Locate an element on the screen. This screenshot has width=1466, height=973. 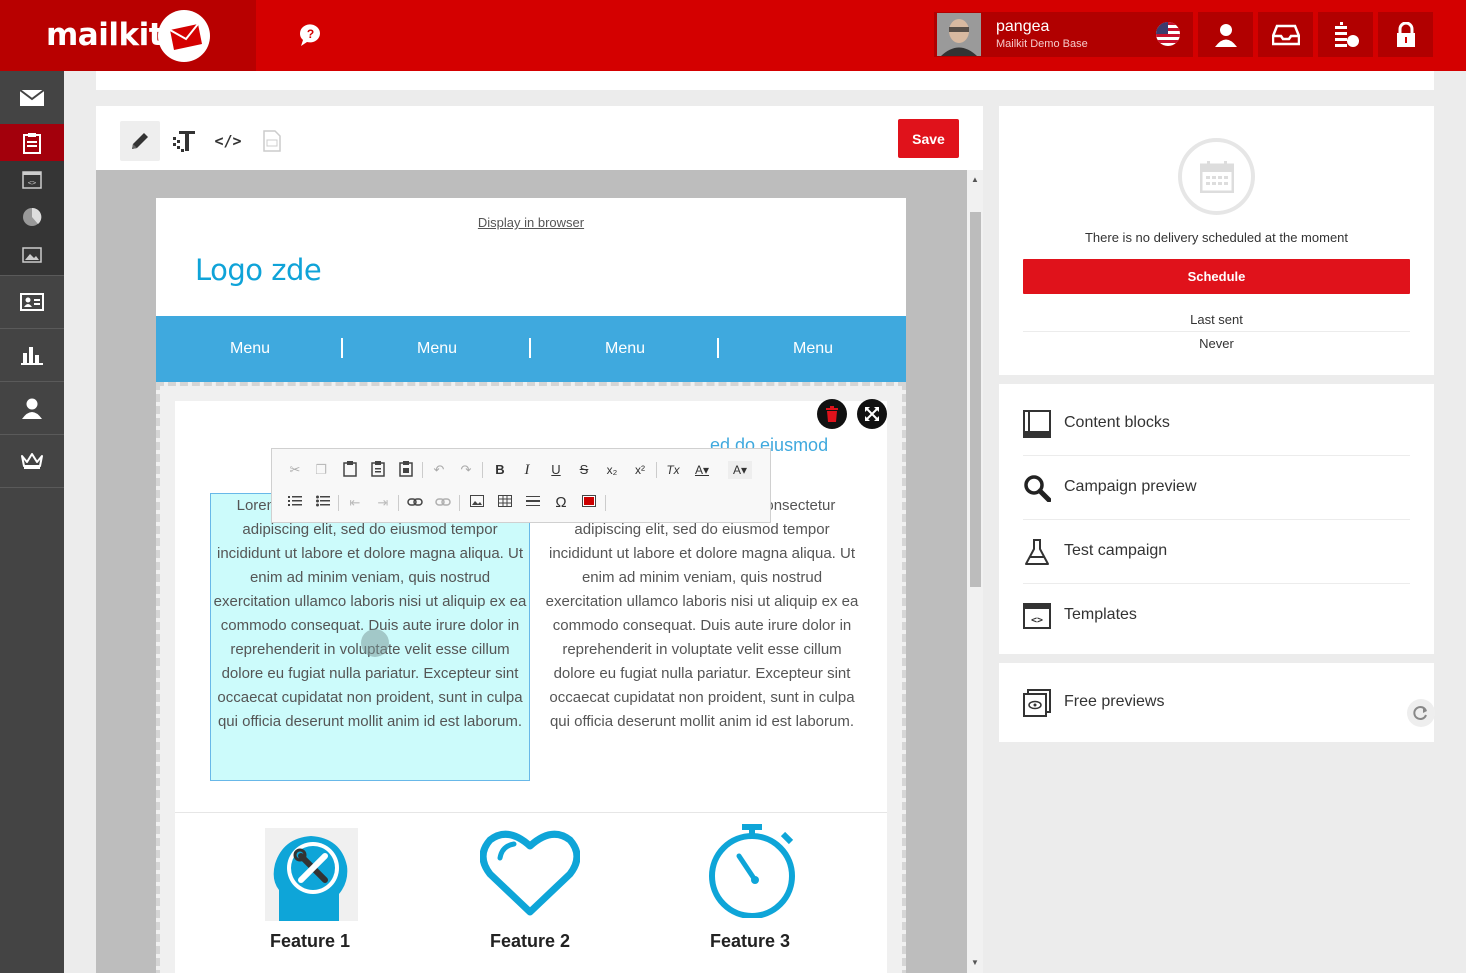
us-flag-icon is located at coordinates (1168, 34).